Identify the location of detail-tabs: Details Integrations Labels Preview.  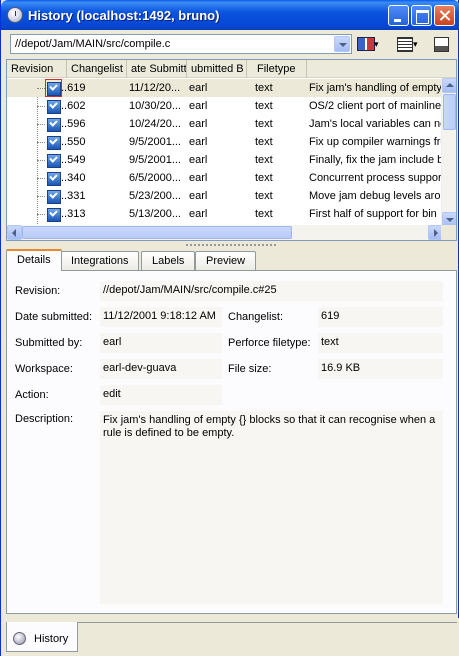
(231, 260).